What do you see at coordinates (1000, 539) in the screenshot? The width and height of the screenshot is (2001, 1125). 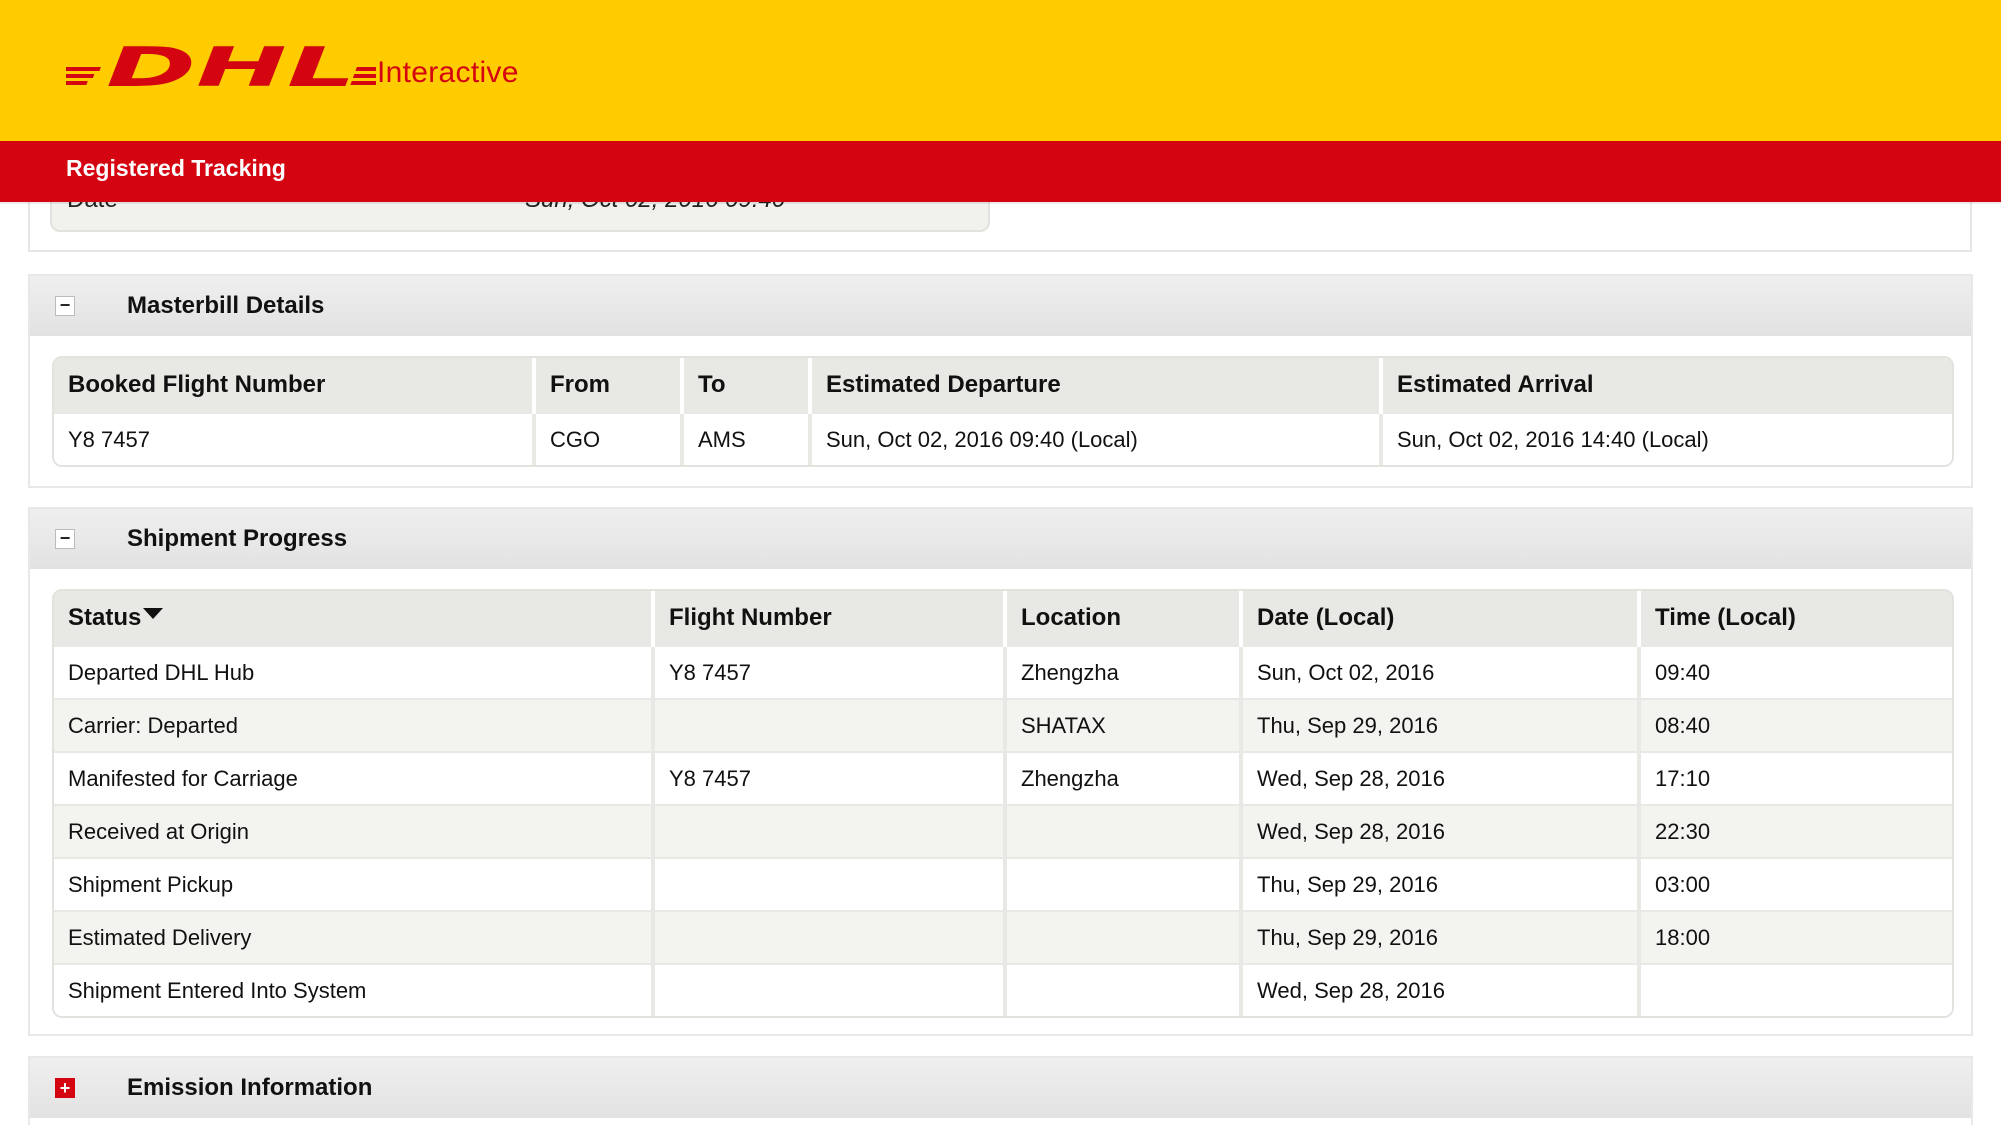 I see `shipment-progress-header: − Shipment Progress` at bounding box center [1000, 539].